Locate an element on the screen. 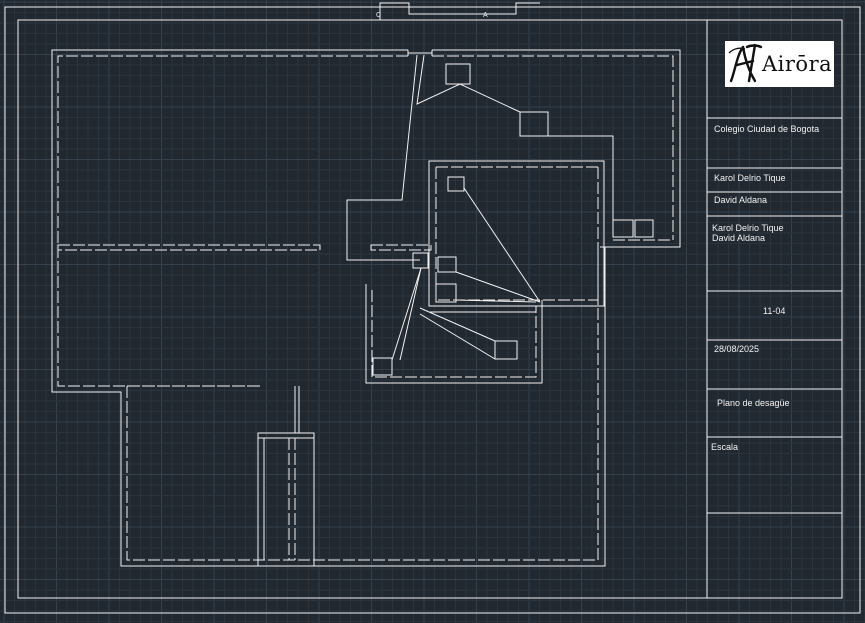  author-name-2: David Aldana is located at coordinates (741, 200).